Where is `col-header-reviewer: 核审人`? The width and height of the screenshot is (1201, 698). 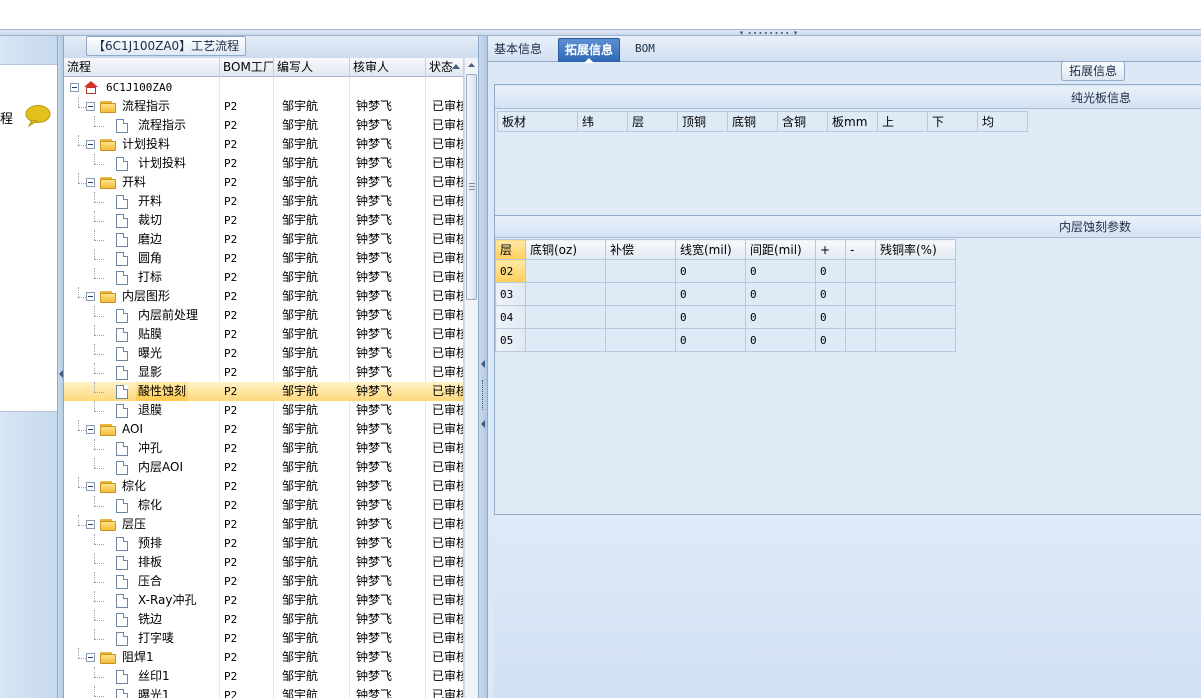 col-header-reviewer: 核审人 is located at coordinates (388, 67).